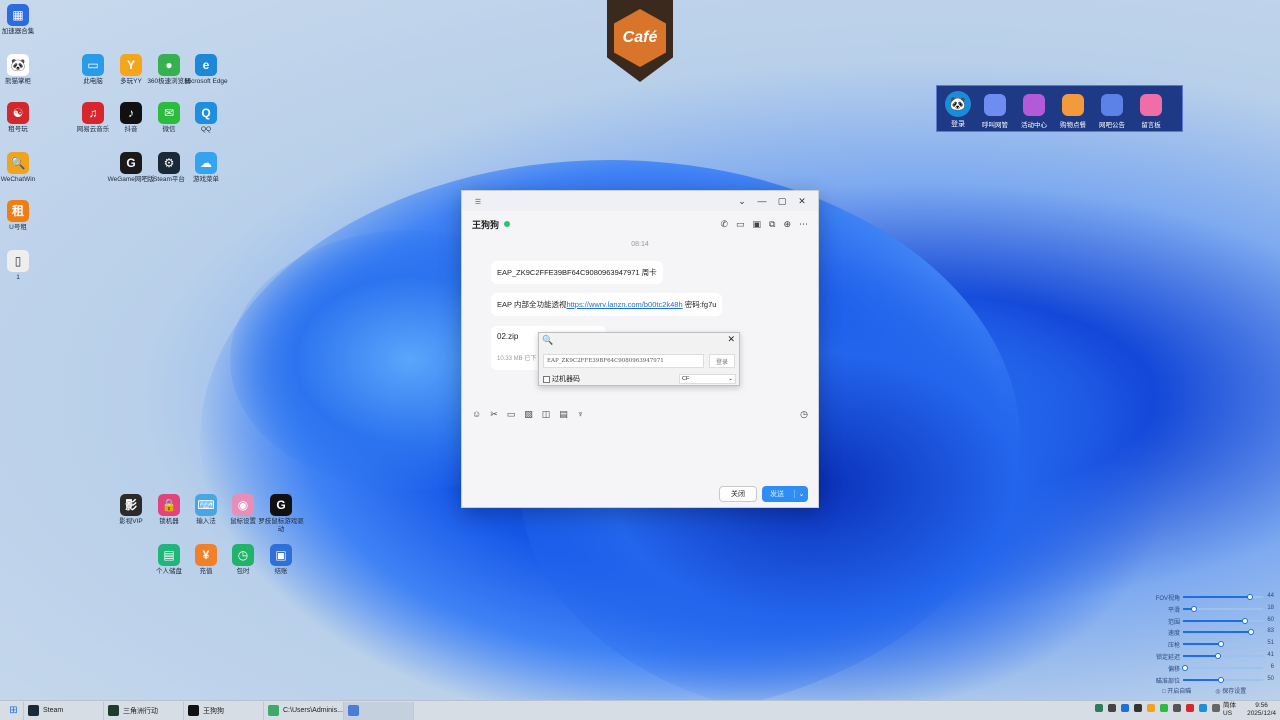  What do you see at coordinates (478, 202) in the screenshot?
I see `menu-grip-icon: ☰` at bounding box center [478, 202].